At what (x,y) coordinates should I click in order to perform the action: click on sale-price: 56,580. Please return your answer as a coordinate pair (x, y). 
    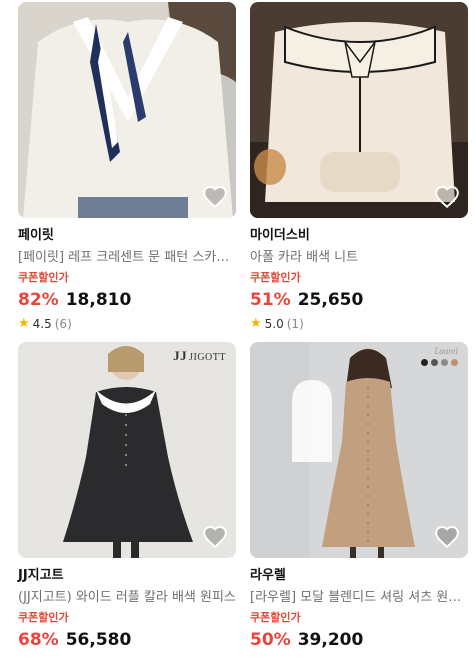
    Looking at the image, I should click on (98, 640).